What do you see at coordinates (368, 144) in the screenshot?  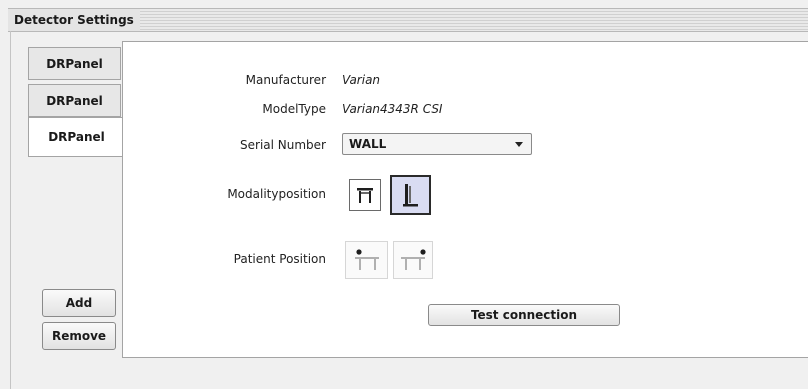 I see `serial-number-value: WALL` at bounding box center [368, 144].